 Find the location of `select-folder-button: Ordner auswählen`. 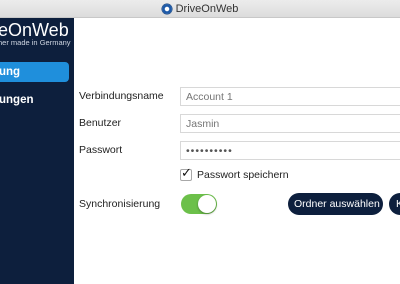

select-folder-button: Ordner auswählen is located at coordinates (335, 204).